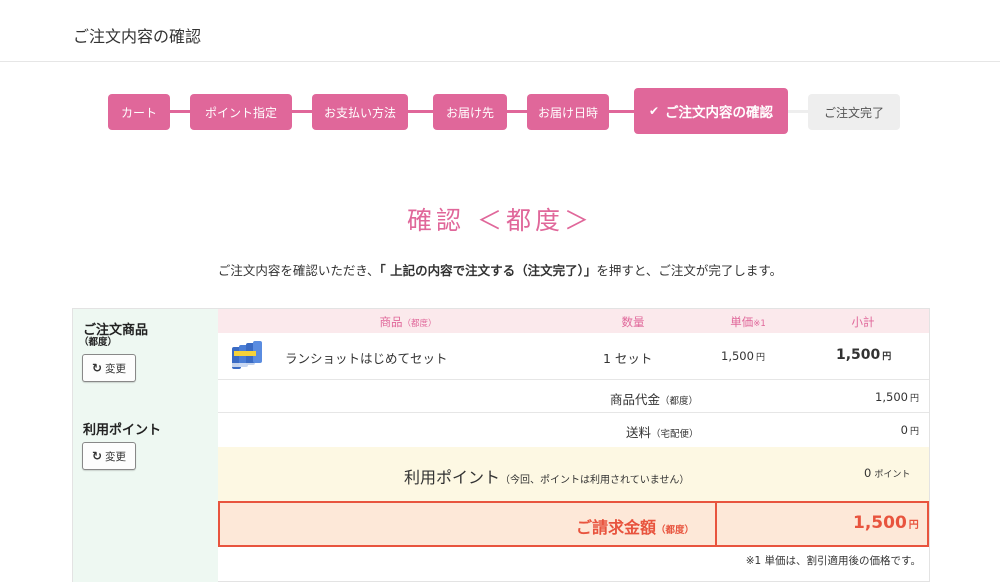 Image resolution: width=1000 pixels, height=582 pixels. Describe the element at coordinates (573, 396) in the screenshot. I see `product-total-row: 商品代金（都度） 1,500 円` at that location.